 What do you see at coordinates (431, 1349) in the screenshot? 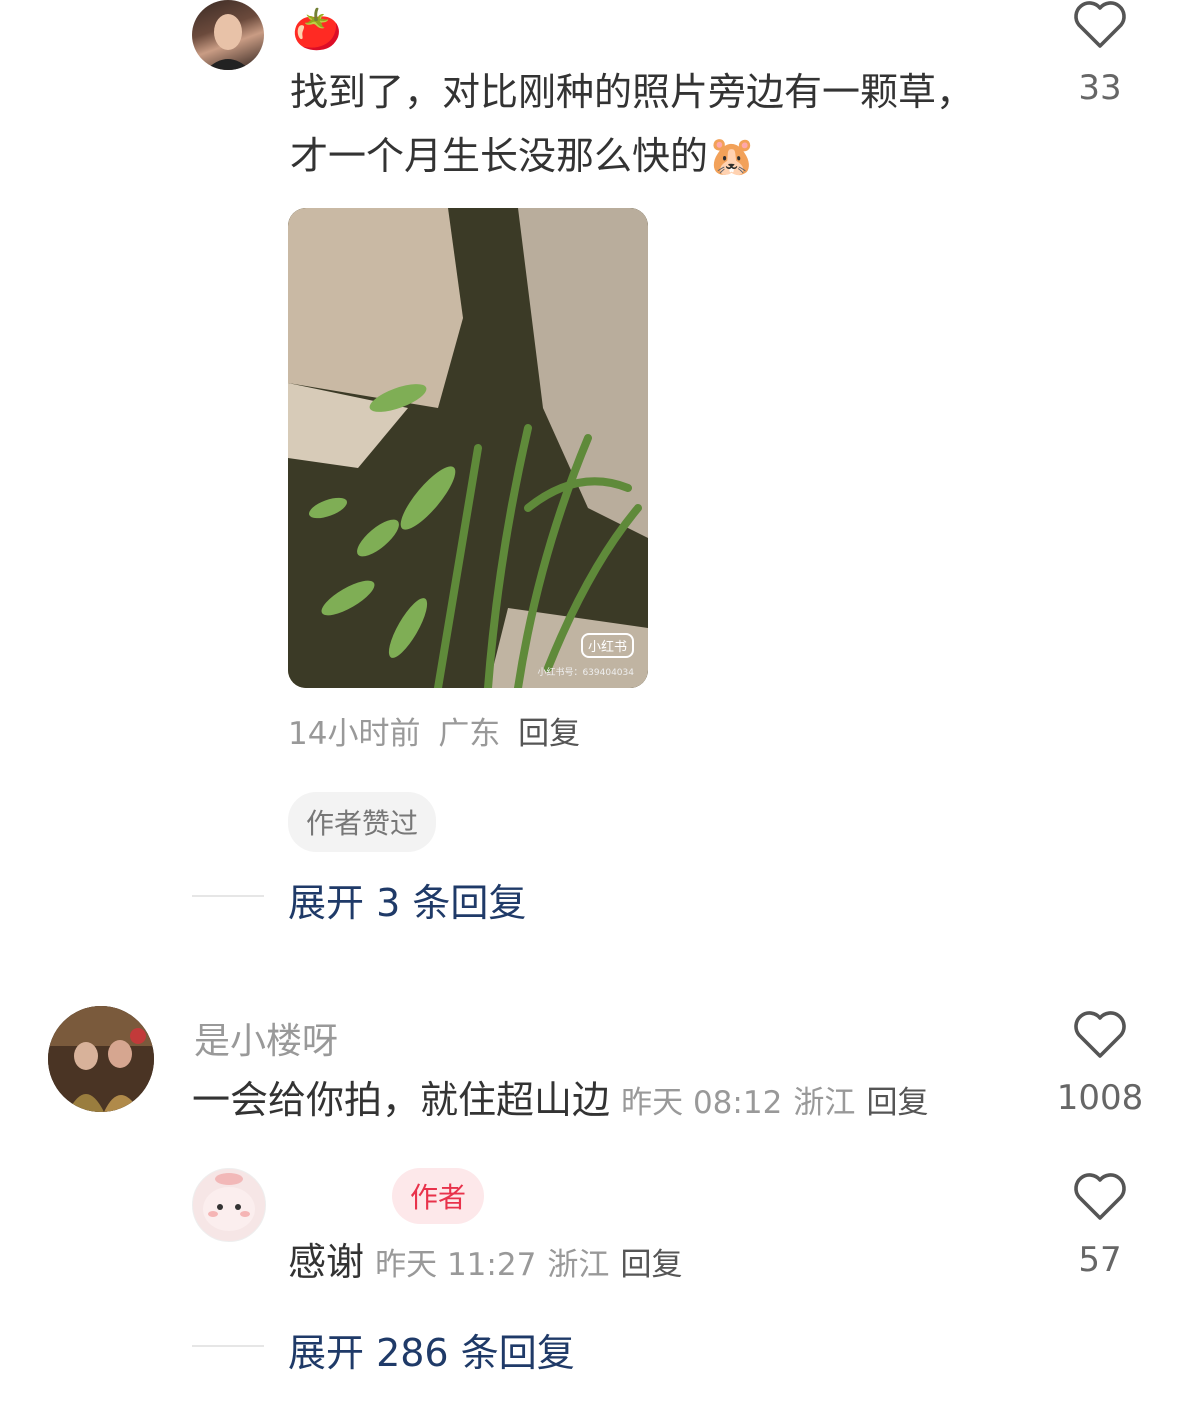
I see `expand-replies-button: 展开 286 条回复` at bounding box center [431, 1349].